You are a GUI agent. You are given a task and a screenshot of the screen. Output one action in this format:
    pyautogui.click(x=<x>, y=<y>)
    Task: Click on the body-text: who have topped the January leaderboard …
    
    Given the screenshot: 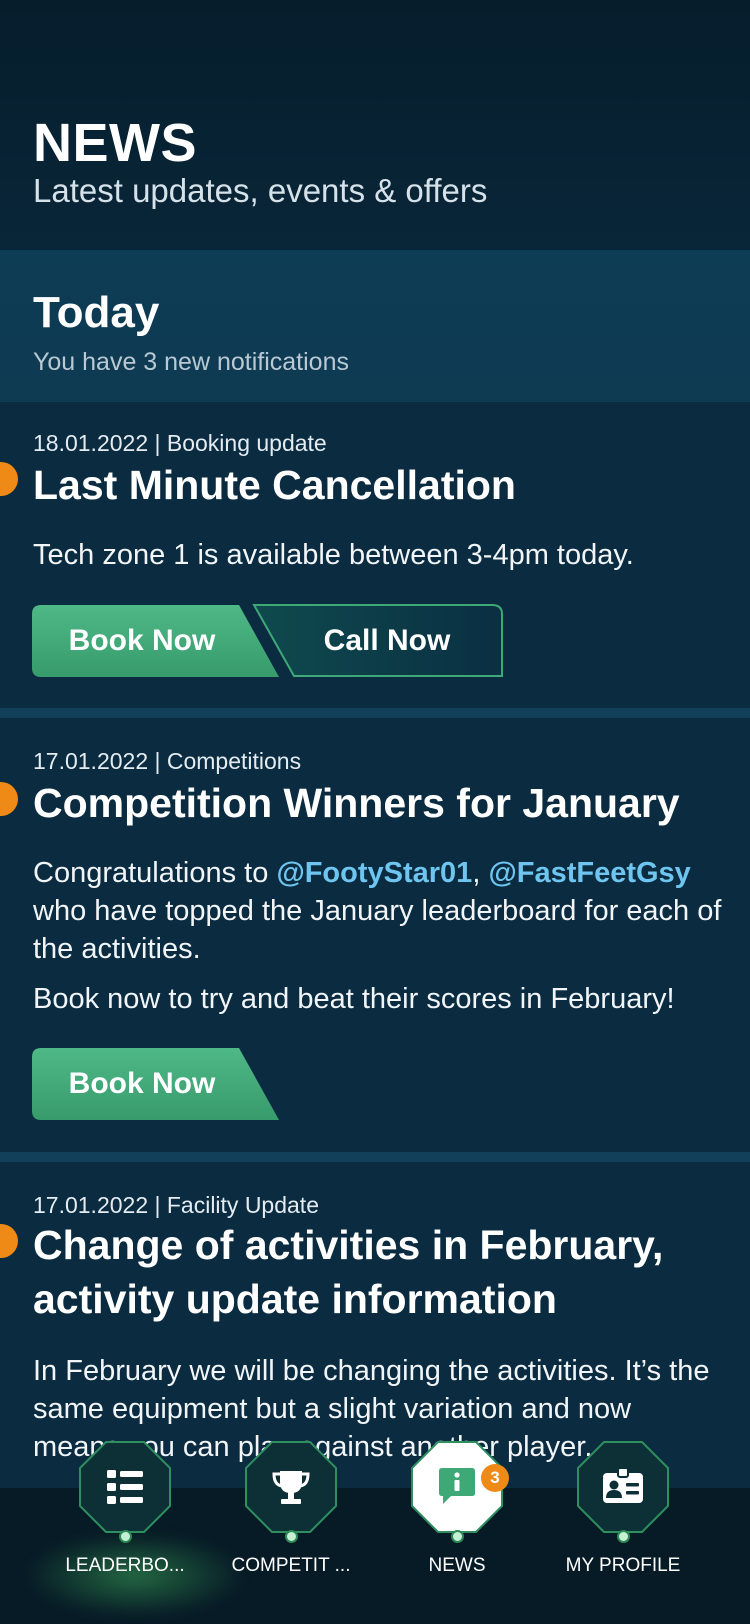 What is the action you would take?
    pyautogui.click(x=377, y=930)
    